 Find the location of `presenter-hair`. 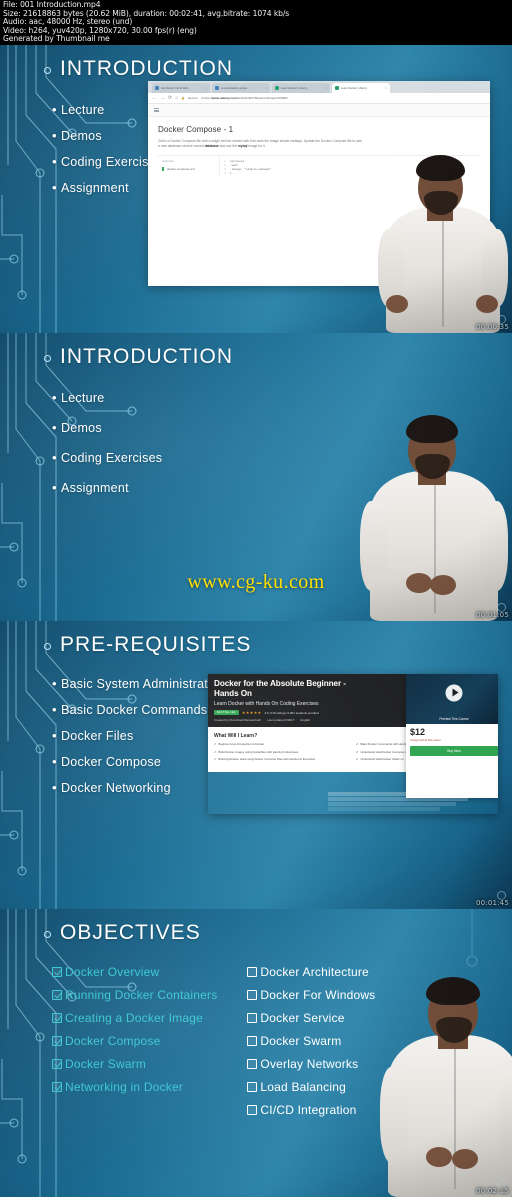

presenter-hair is located at coordinates (432, 429).